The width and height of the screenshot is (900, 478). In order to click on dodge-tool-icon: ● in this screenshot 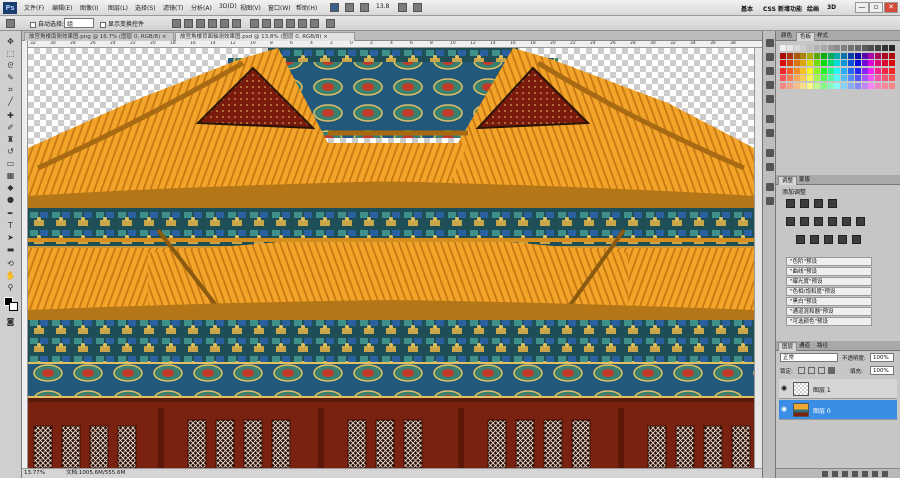, I will do `click(10, 199)`.